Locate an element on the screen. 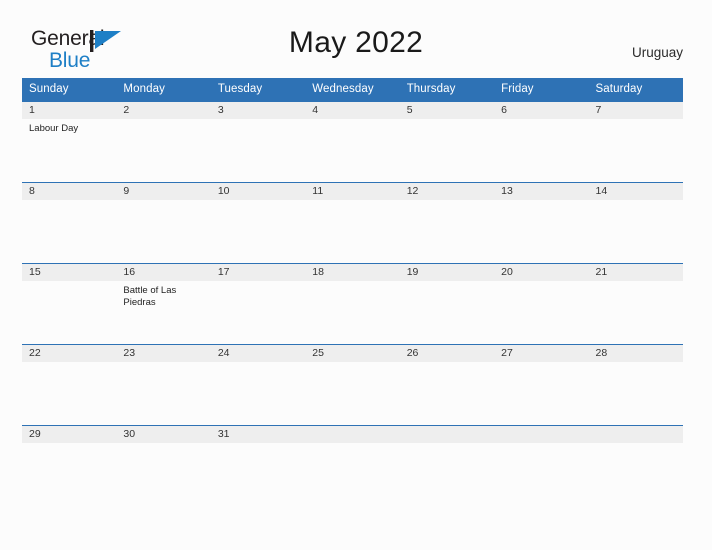 This screenshot has width=712, height=550. day-cell-content: 13 is located at coordinates (541, 191).